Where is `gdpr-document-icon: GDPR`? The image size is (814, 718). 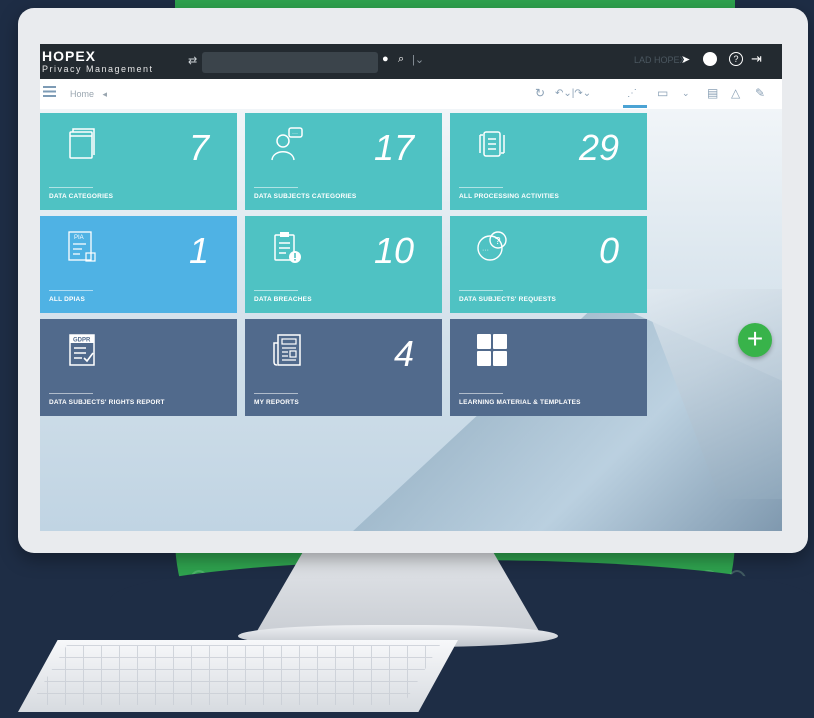 gdpr-document-icon: GDPR is located at coordinates (82, 350).